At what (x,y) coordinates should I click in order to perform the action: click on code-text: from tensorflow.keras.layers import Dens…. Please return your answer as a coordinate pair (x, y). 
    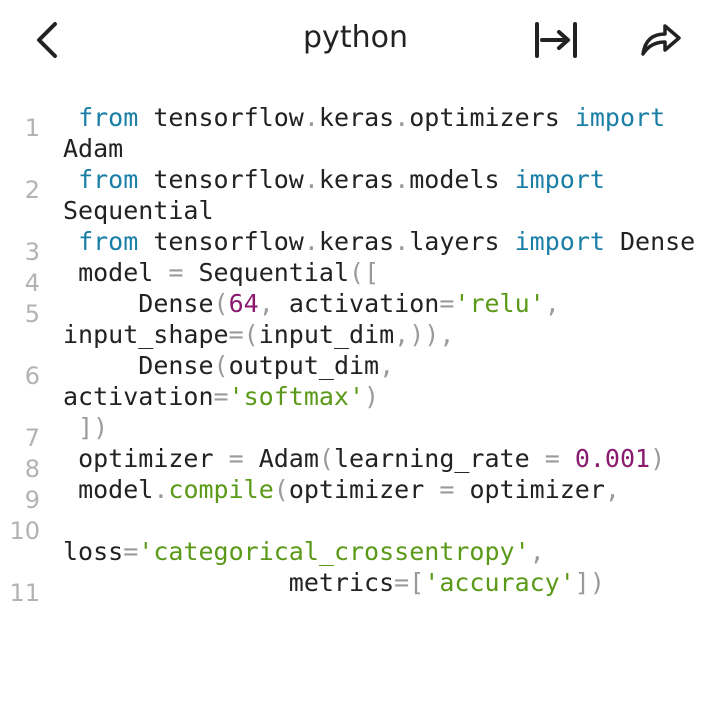
    Looking at the image, I should click on (355, 241).